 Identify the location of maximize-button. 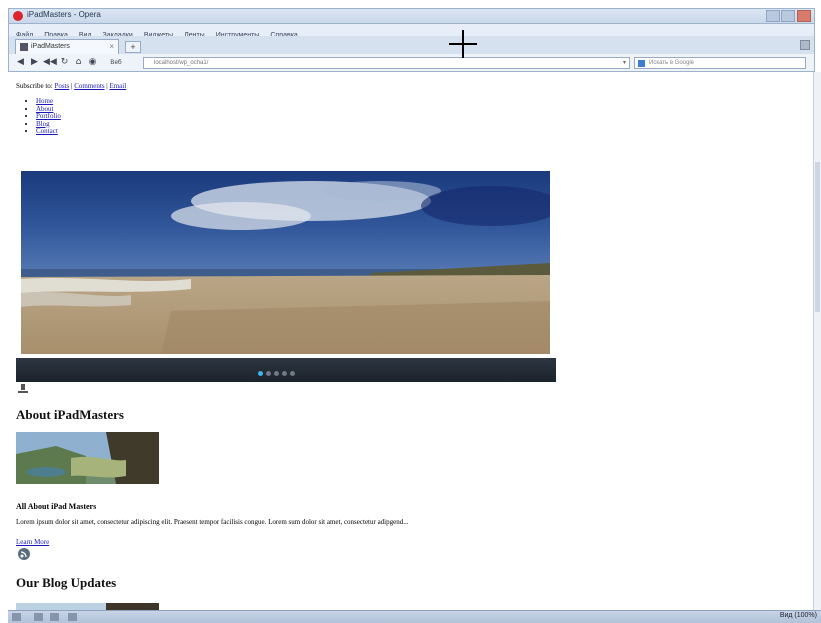
(788, 16).